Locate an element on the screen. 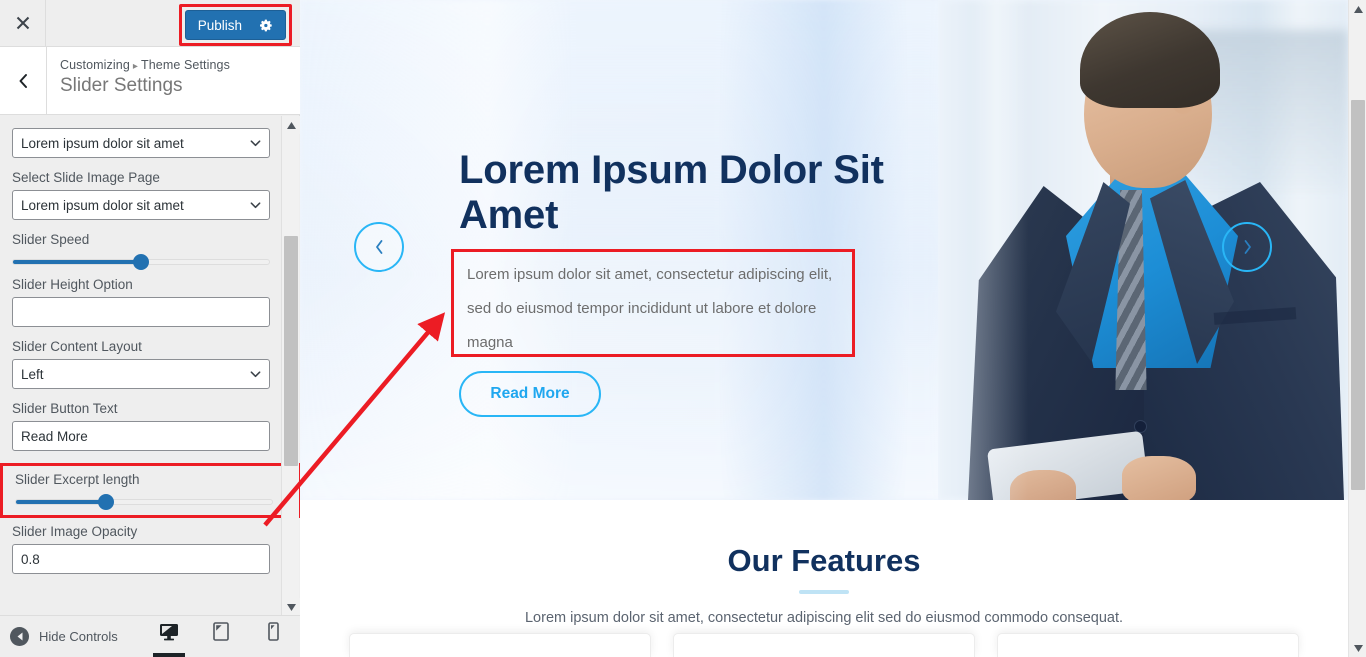  breadcrumb: Customizing ▸ Theme Settings is located at coordinates (145, 65).